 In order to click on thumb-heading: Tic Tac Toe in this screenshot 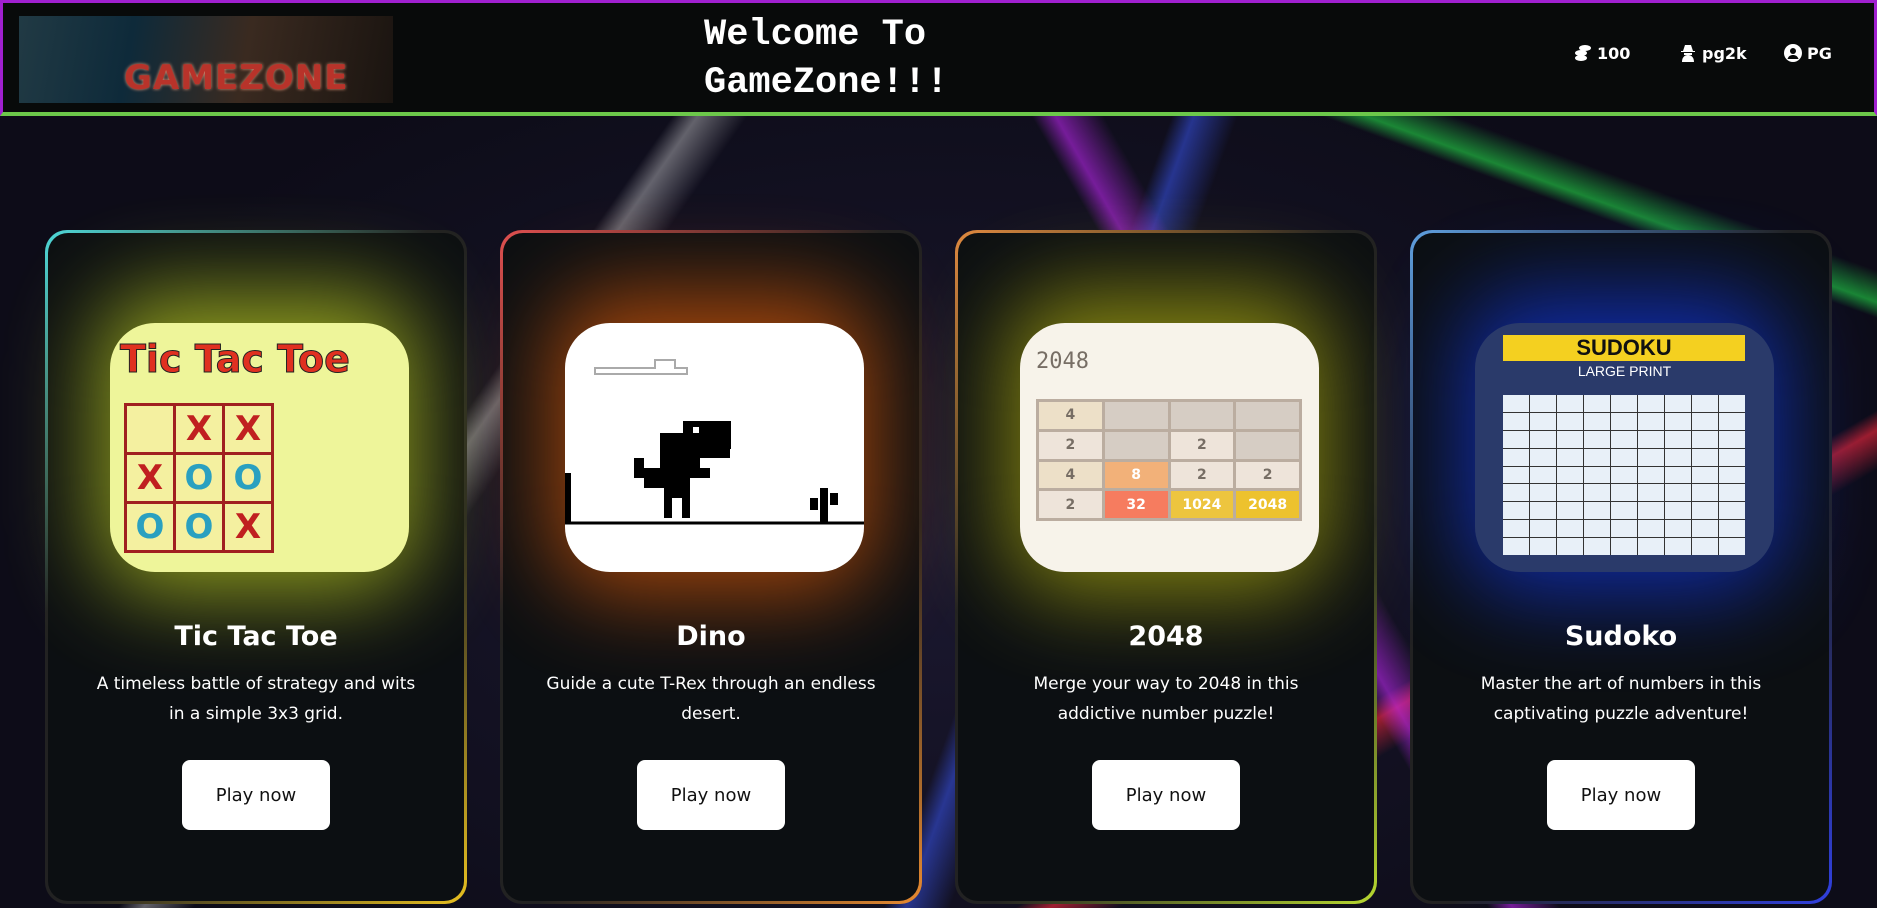, I will do `click(235, 359)`.